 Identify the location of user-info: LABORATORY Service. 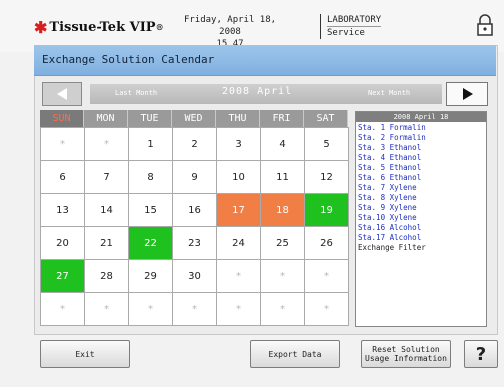
(351, 26).